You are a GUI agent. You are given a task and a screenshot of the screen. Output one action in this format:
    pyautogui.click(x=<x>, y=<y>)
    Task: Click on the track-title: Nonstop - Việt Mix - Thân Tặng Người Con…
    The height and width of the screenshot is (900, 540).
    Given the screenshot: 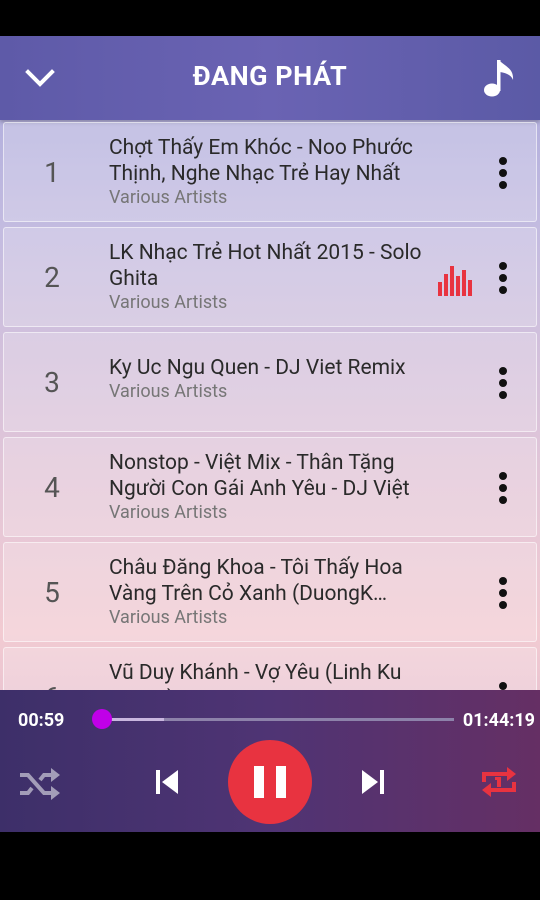 What is the action you would take?
    pyautogui.click(x=259, y=476)
    